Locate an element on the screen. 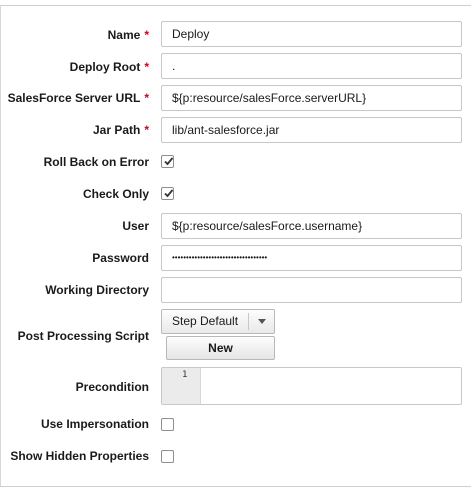  chevron-down-icon is located at coordinates (262, 321).